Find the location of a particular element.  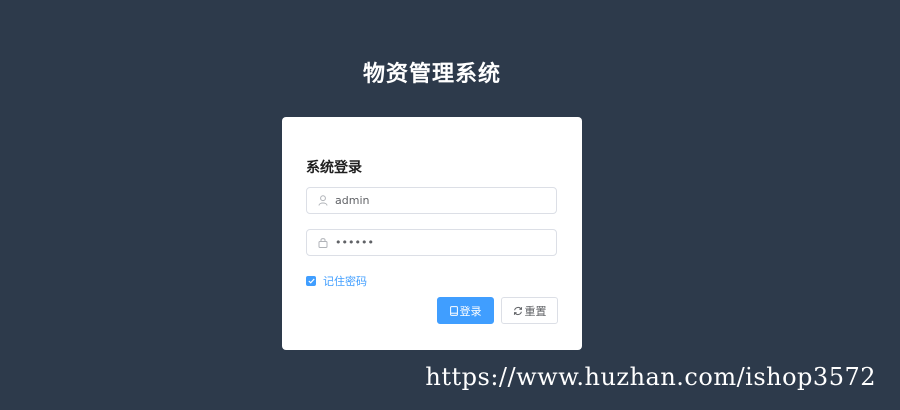

username-field is located at coordinates (431, 200).